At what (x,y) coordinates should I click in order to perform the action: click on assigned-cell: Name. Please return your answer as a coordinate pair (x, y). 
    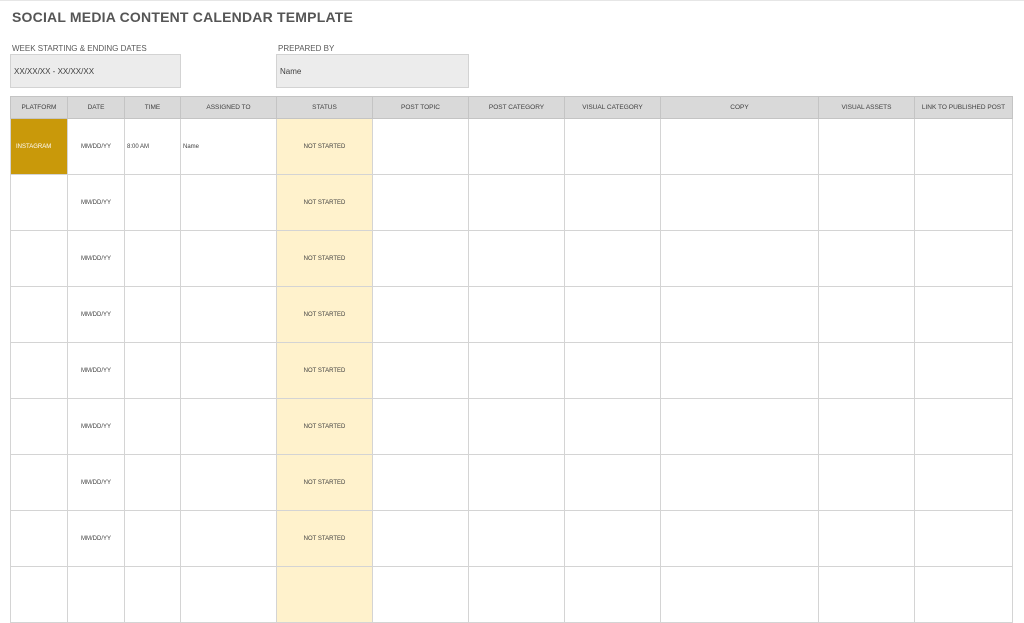
    Looking at the image, I should click on (228, 146).